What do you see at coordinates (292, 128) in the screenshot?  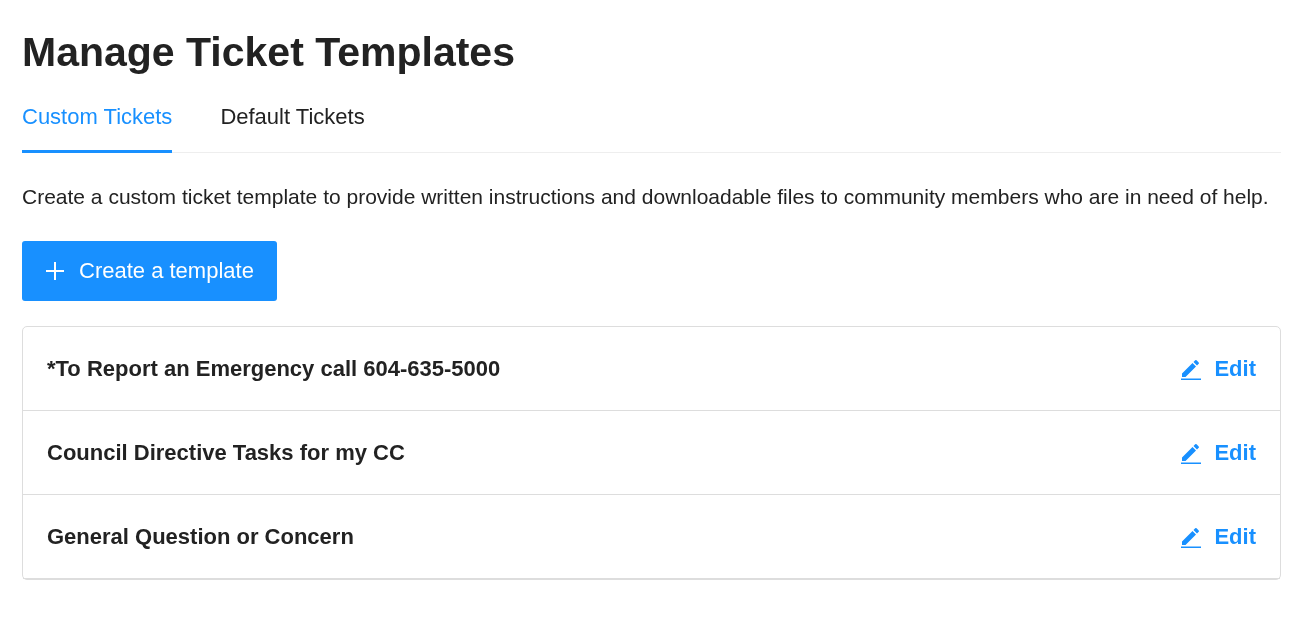 I see `tab: Default Tickets` at bounding box center [292, 128].